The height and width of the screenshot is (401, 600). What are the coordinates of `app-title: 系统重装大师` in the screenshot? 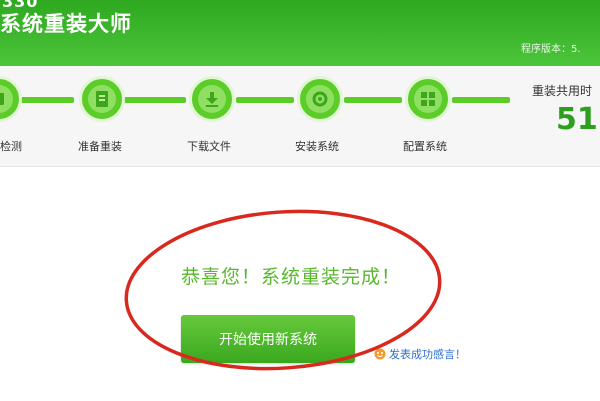 It's located at (66, 24).